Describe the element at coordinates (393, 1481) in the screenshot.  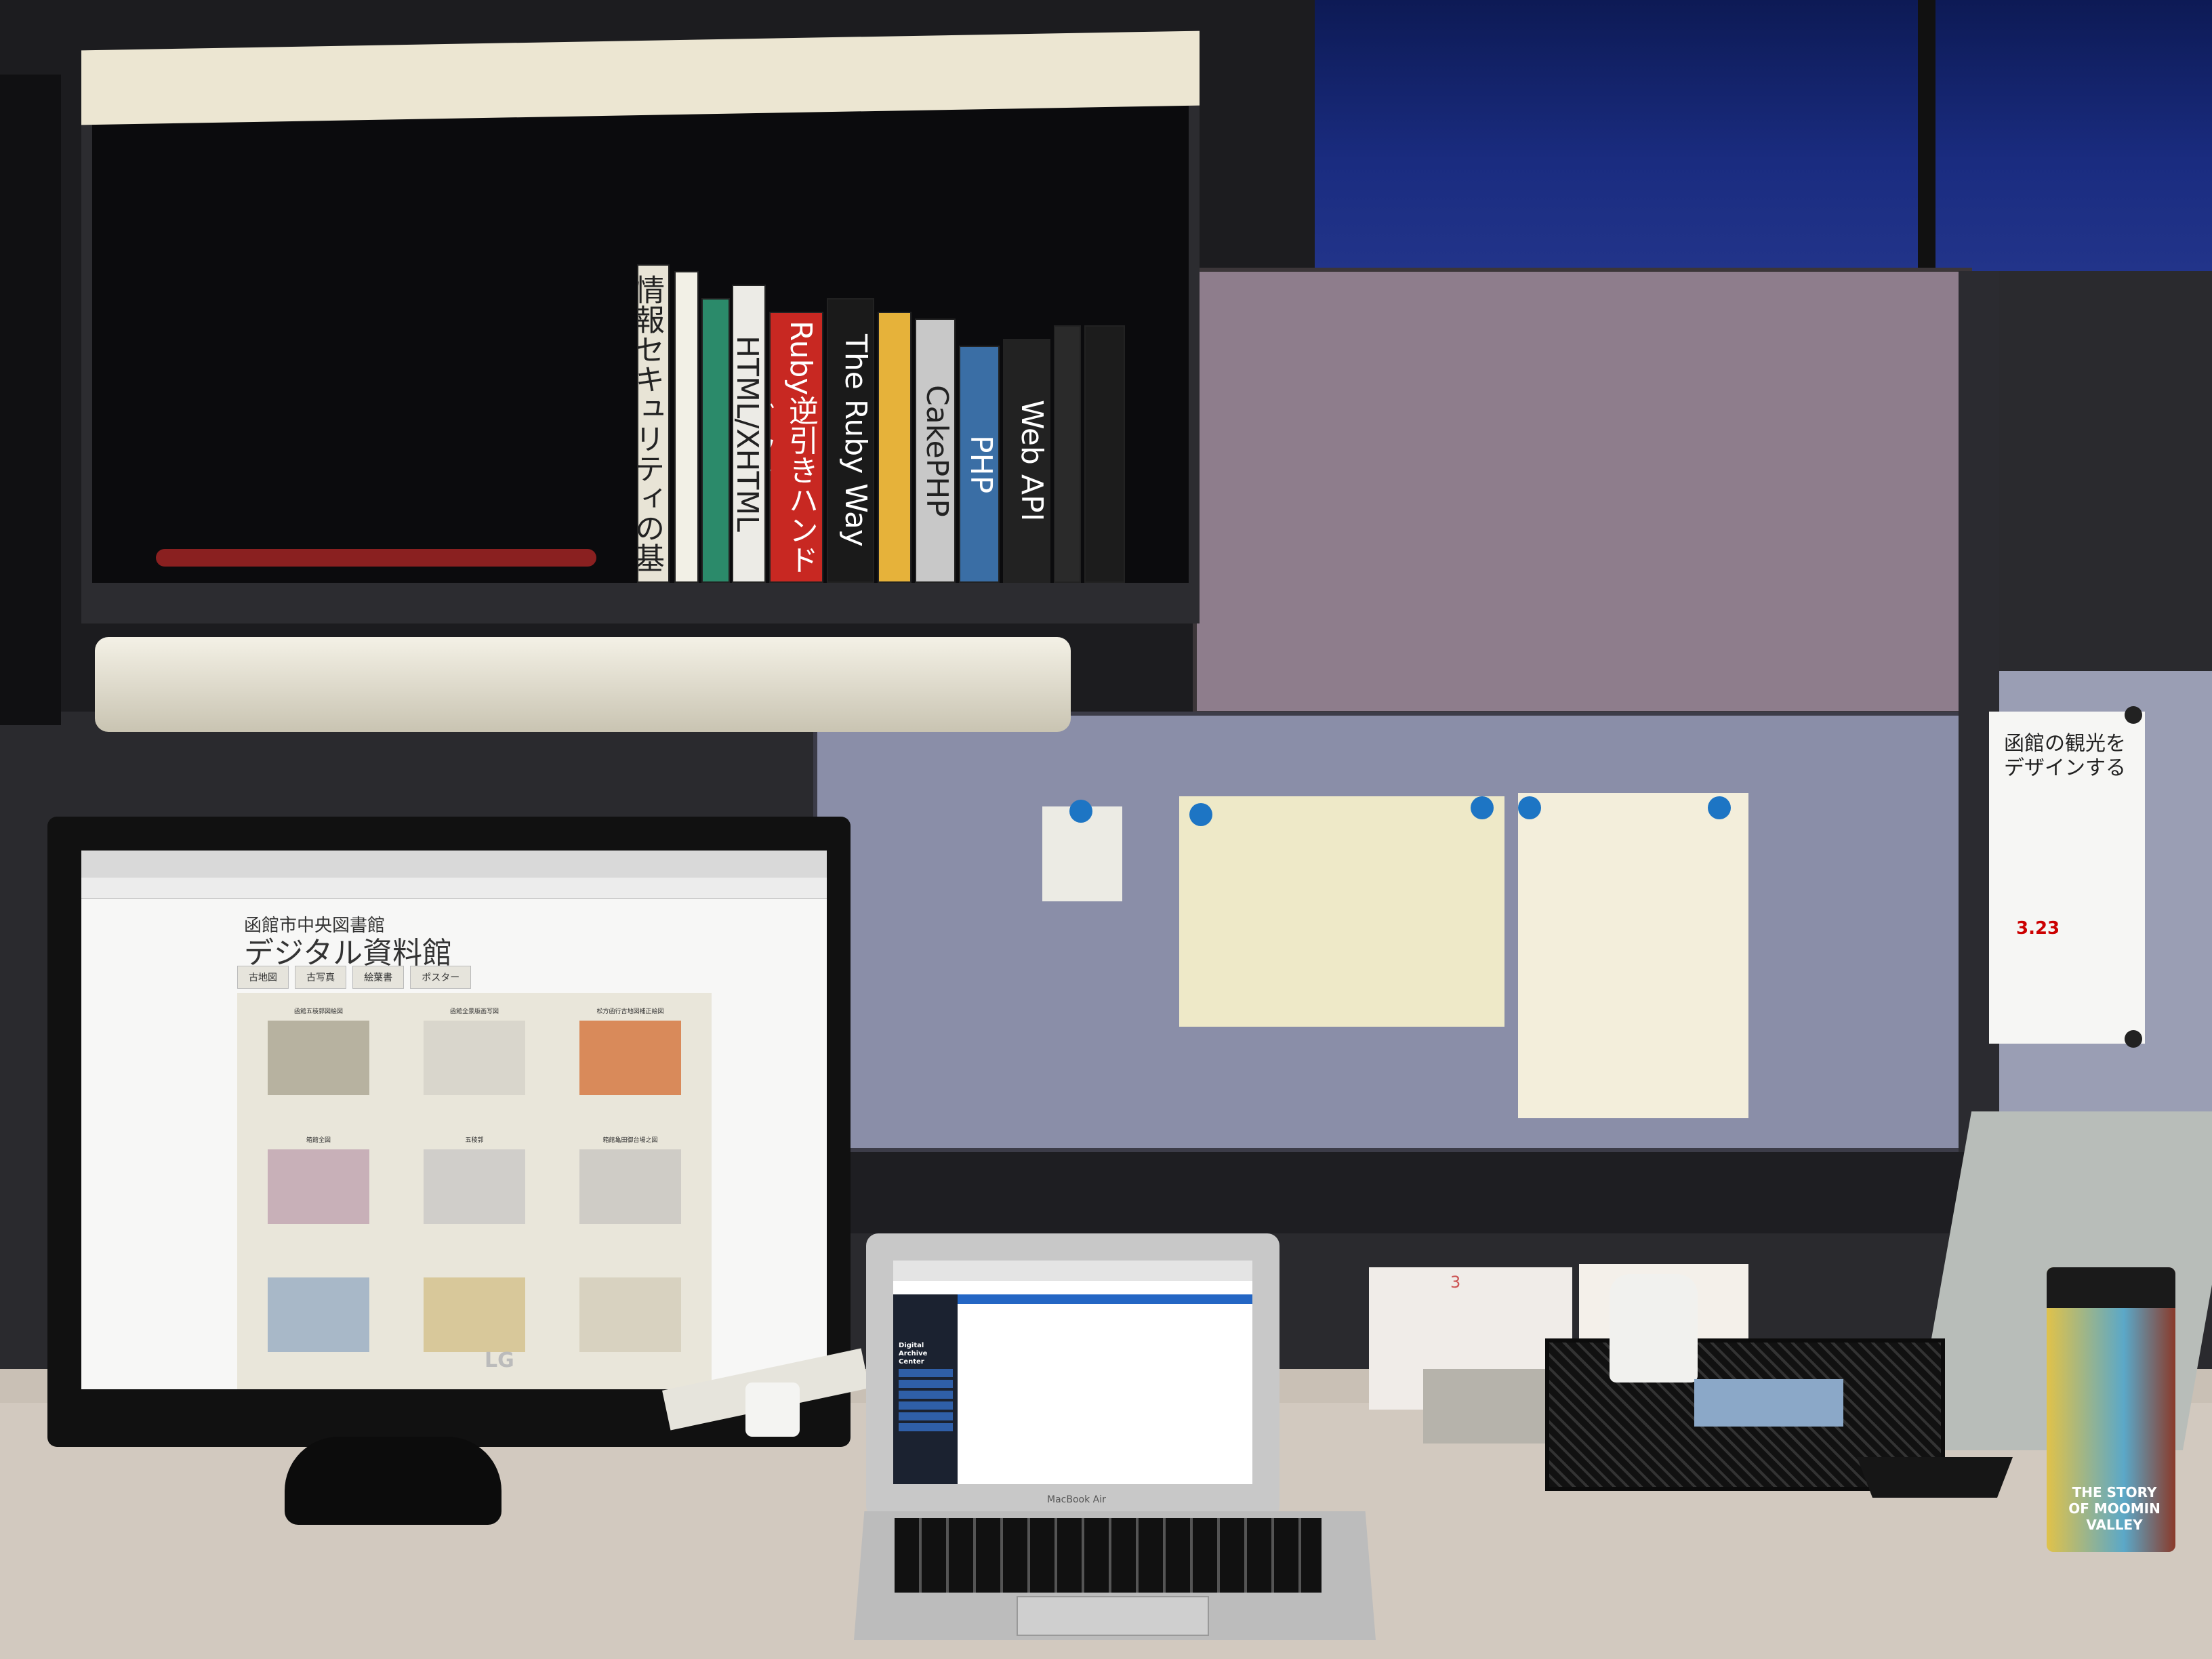
I see `monitor-stand` at that location.